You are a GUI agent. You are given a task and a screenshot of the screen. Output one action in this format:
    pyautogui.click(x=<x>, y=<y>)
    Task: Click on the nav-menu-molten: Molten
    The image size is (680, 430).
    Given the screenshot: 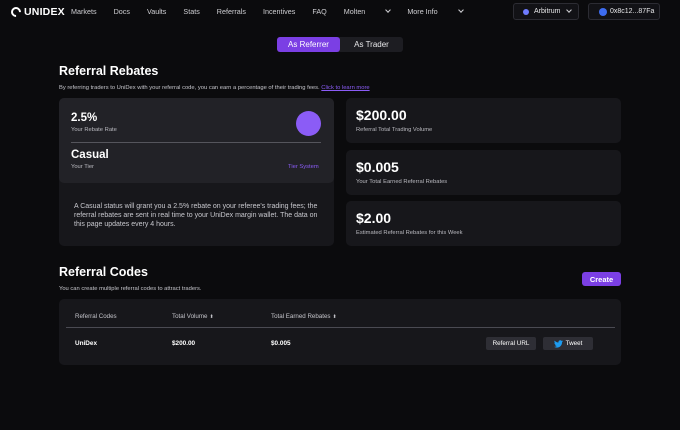 What is the action you would take?
    pyautogui.click(x=367, y=11)
    